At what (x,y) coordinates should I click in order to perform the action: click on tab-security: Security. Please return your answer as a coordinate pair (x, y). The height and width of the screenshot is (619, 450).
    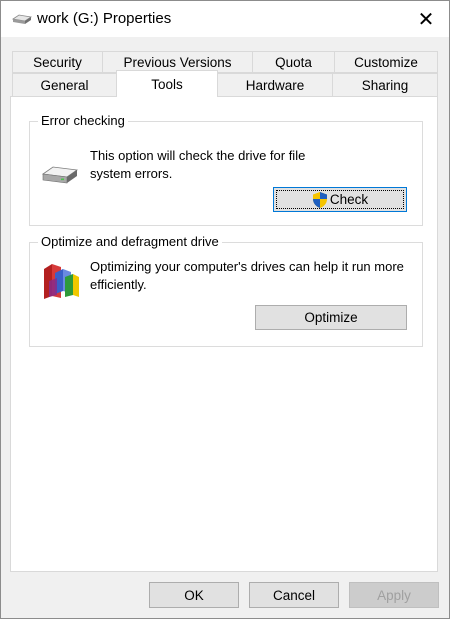
    Looking at the image, I should click on (57, 62).